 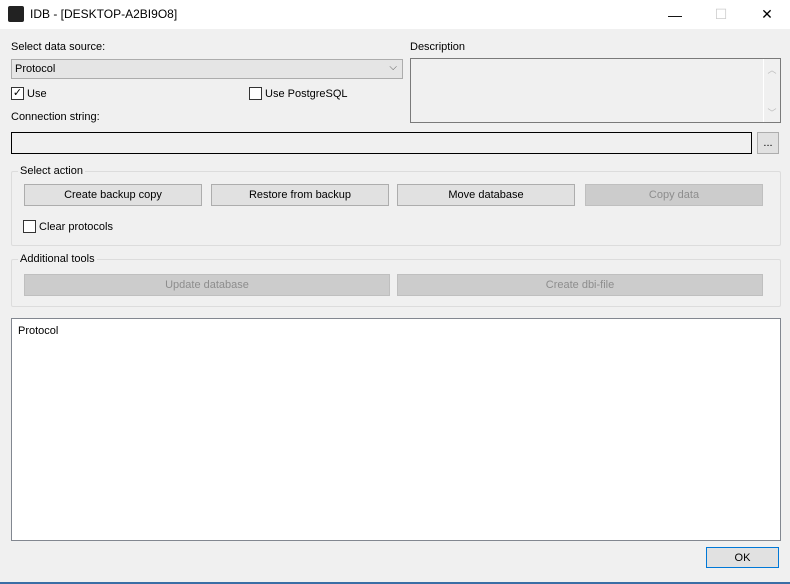 I want to click on connection-string-label: Connection string:, so click(x=55, y=117).